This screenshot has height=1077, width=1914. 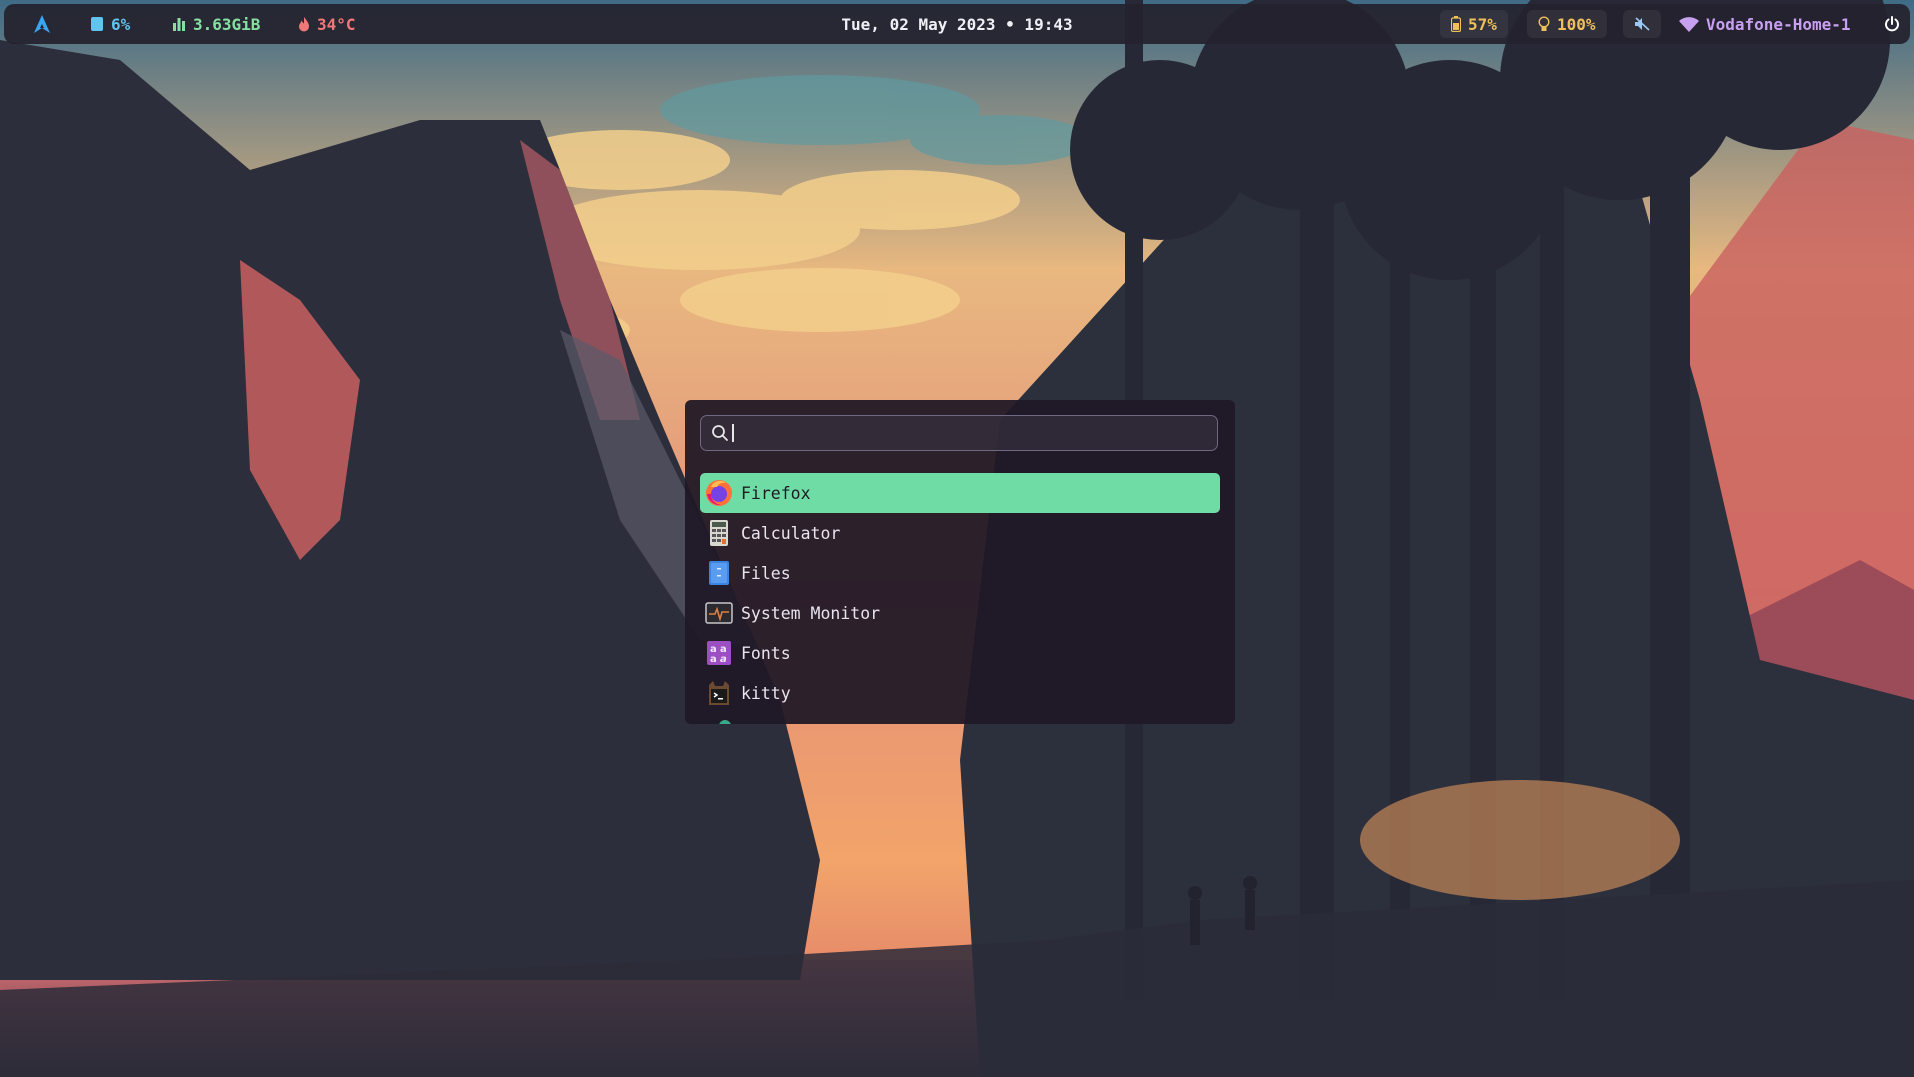 I want to click on files-icon, so click(x=719, y=573).